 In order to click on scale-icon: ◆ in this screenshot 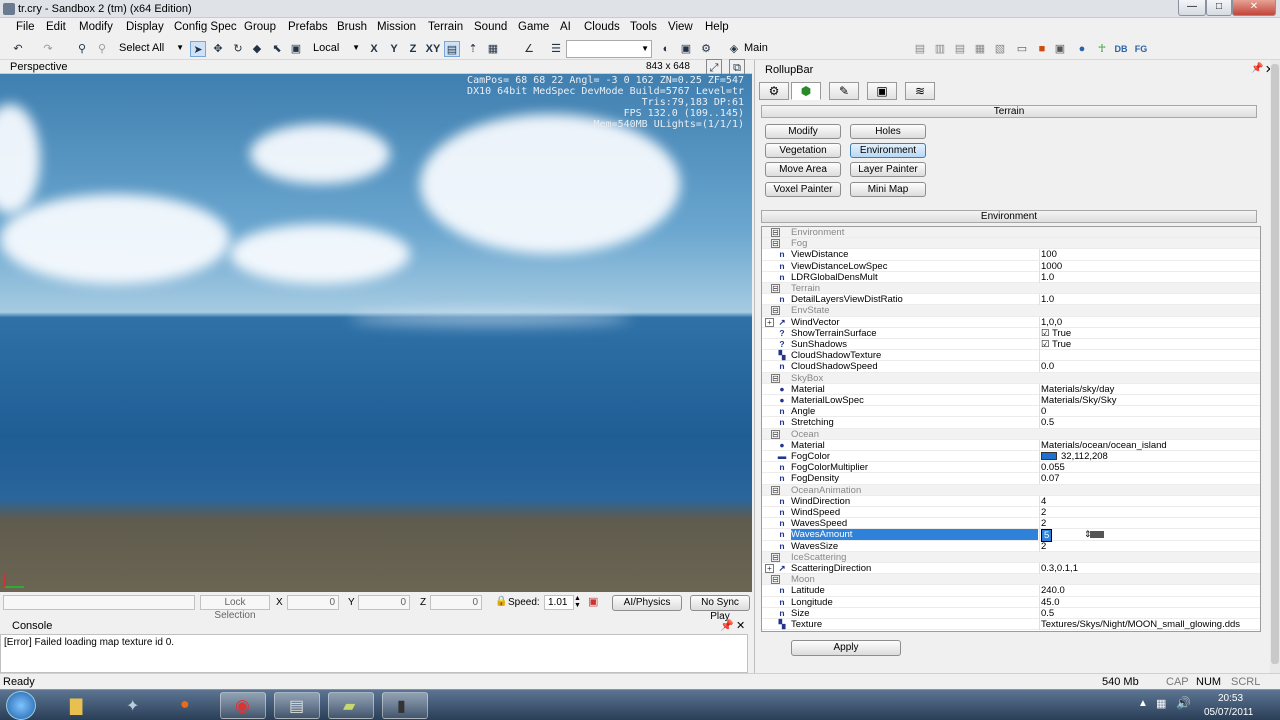, I will do `click(257, 49)`.